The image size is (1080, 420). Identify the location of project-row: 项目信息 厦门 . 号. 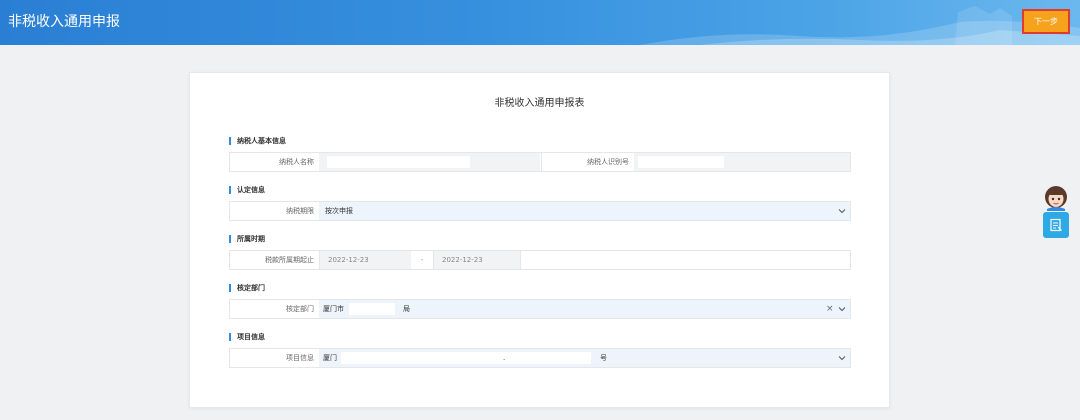
(540, 358).